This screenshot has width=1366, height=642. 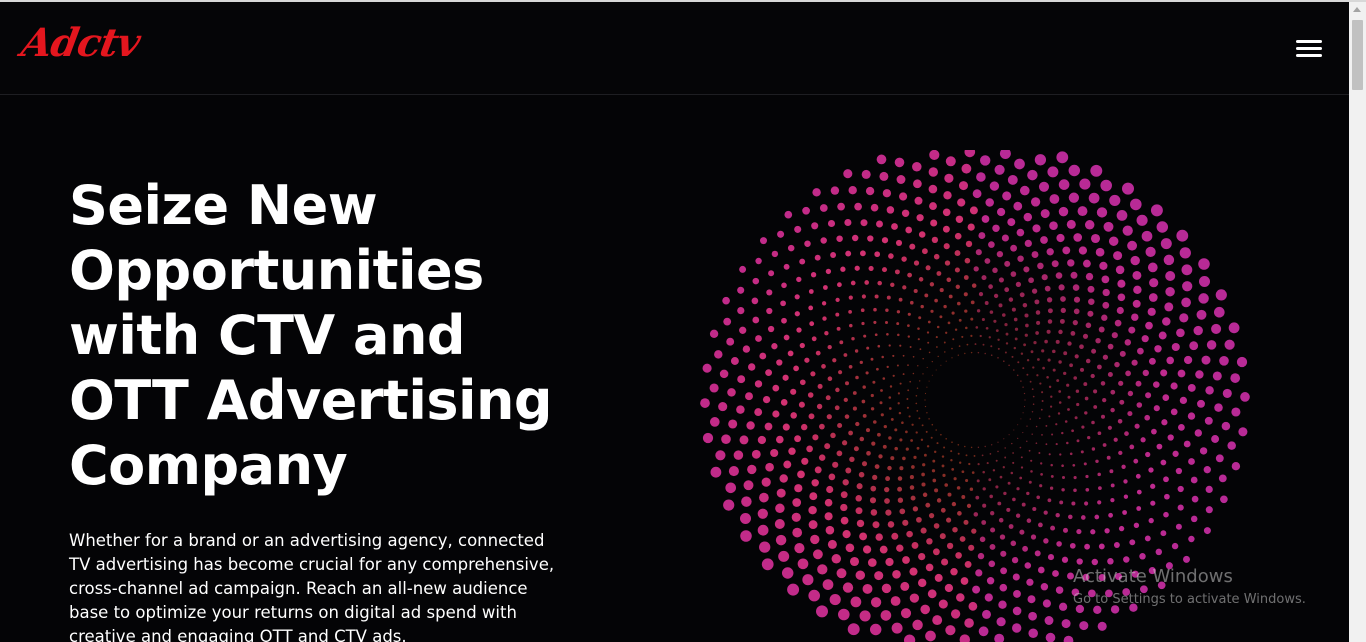 What do you see at coordinates (1357, 9) in the screenshot?
I see `scroll-up-arrow-icon` at bounding box center [1357, 9].